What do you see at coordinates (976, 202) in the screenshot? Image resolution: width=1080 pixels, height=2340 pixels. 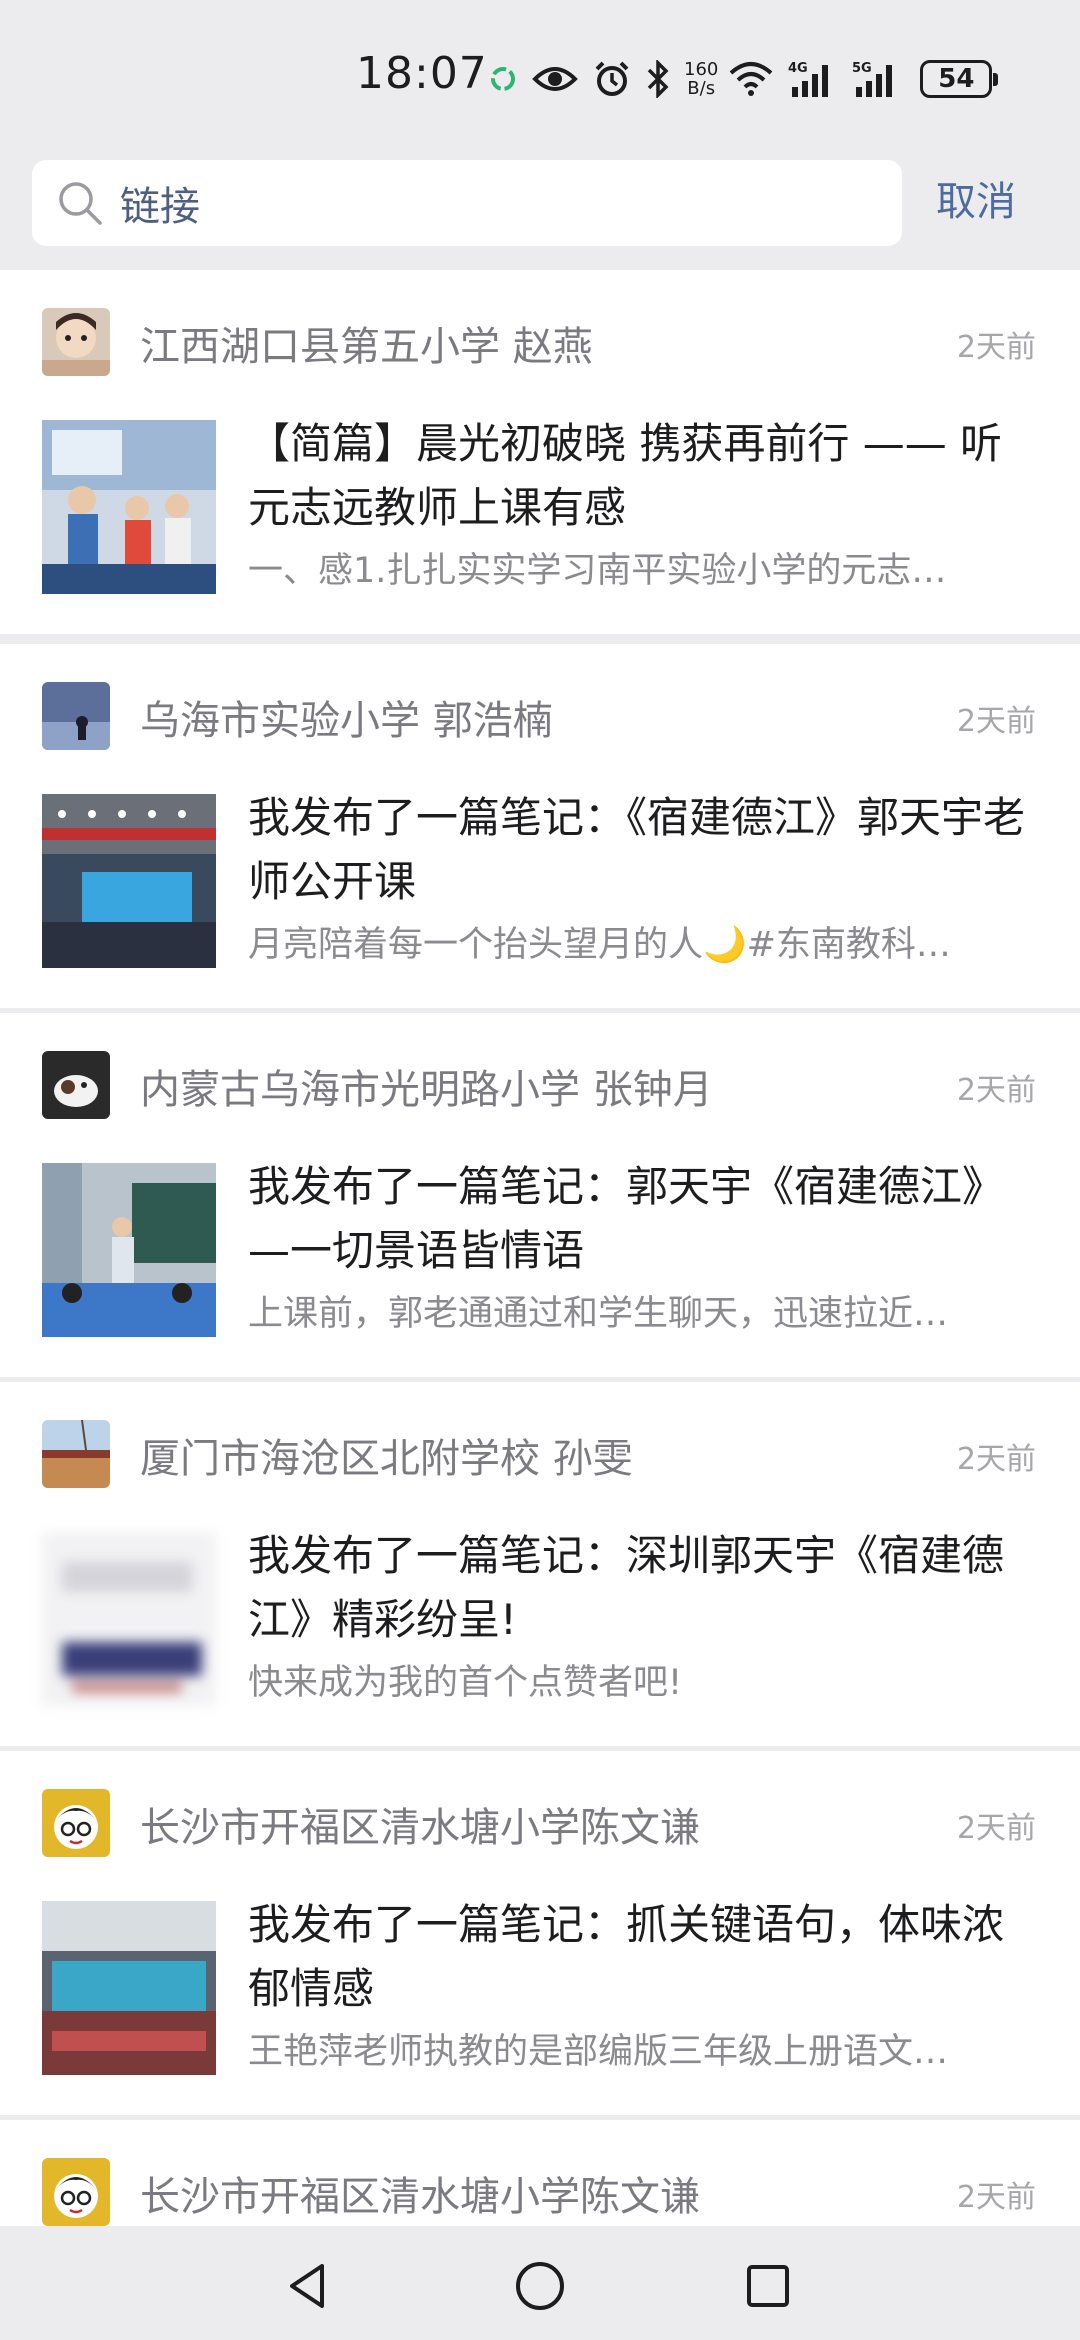 I see `cancel-button: 取消` at bounding box center [976, 202].